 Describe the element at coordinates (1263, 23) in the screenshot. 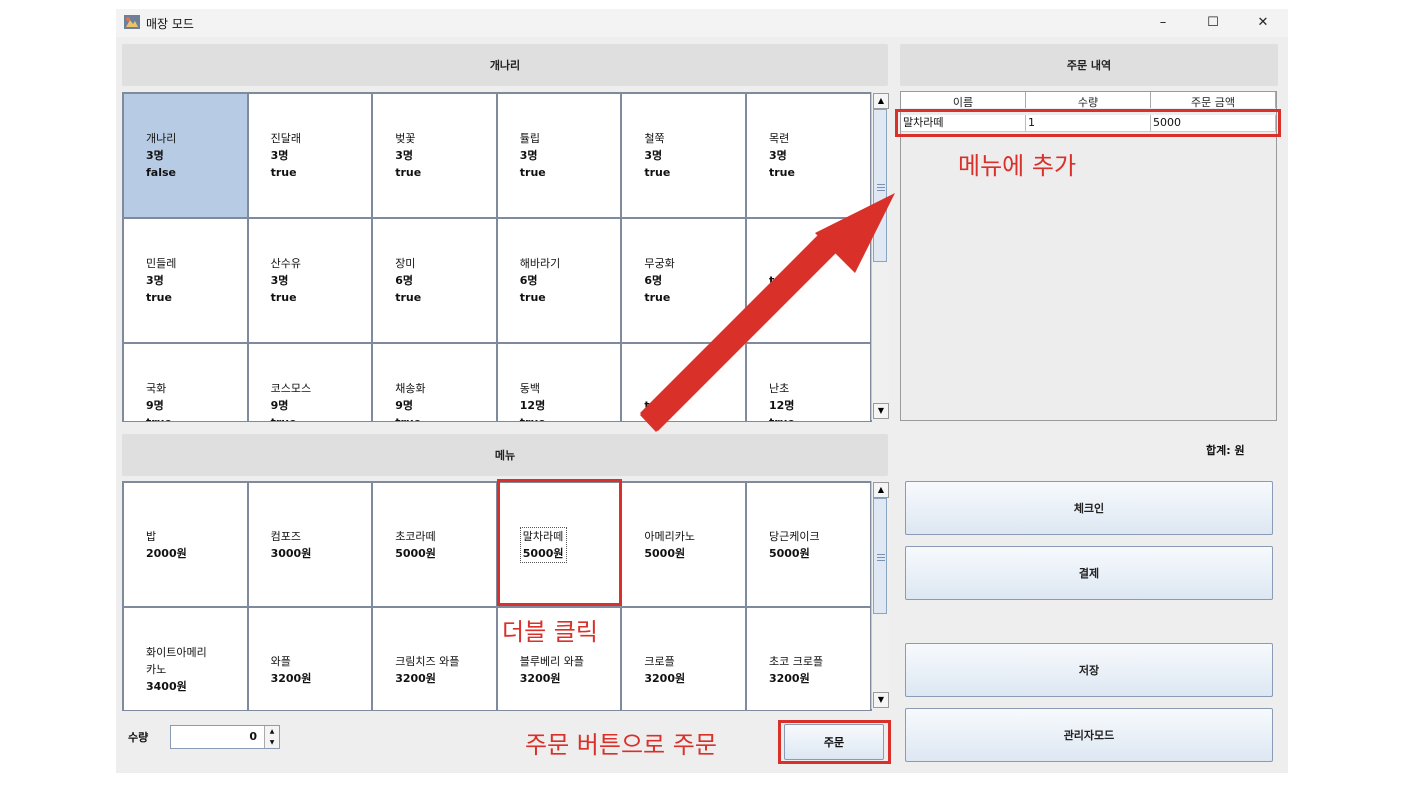

I see `close-button: ✕` at that location.